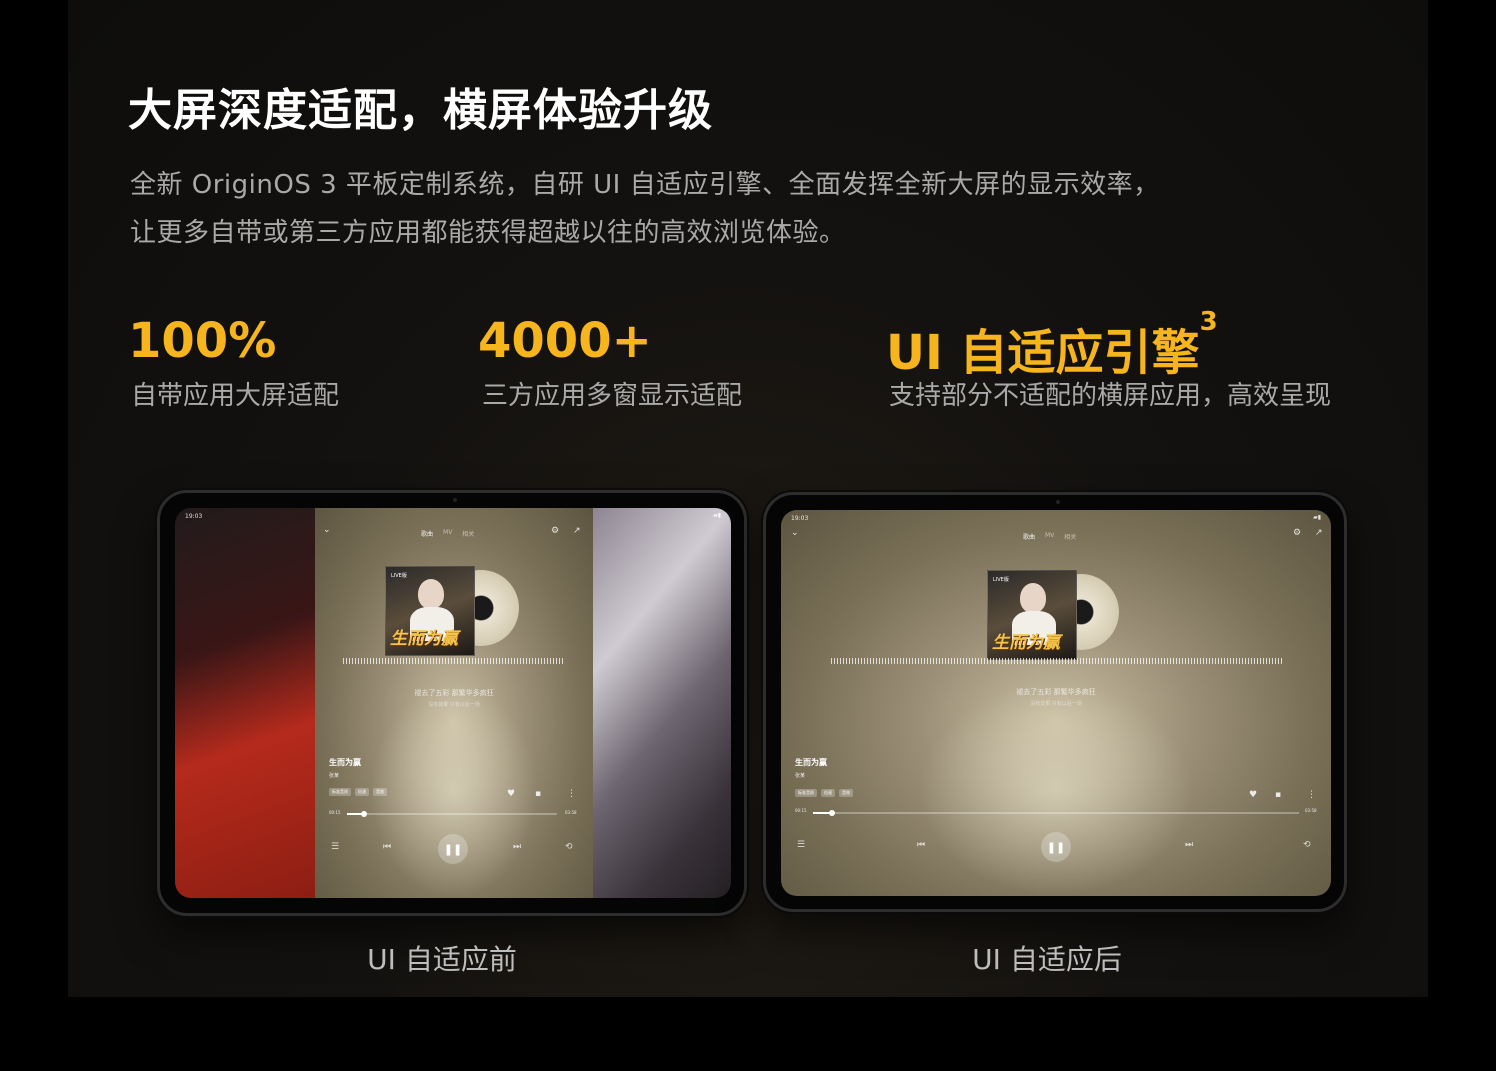 The width and height of the screenshot is (1496, 1071). I want to click on caption-after: UI 自适应后, so click(1047, 959).